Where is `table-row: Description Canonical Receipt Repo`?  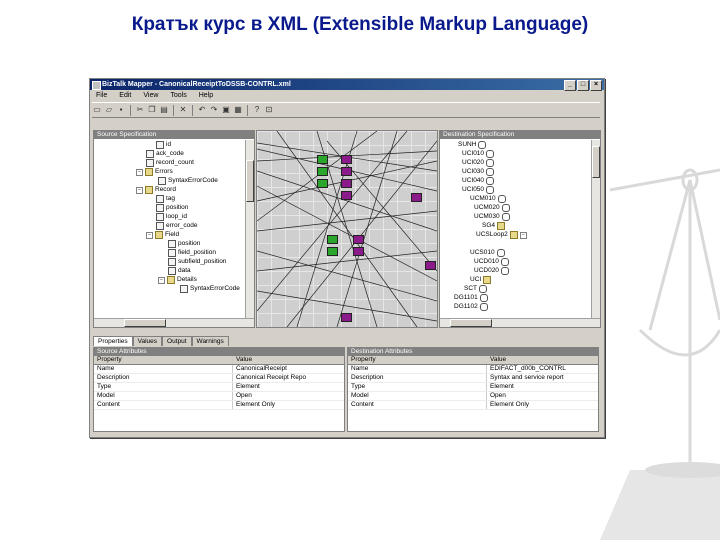 table-row: Description Canonical Receipt Repo is located at coordinates (219, 378).